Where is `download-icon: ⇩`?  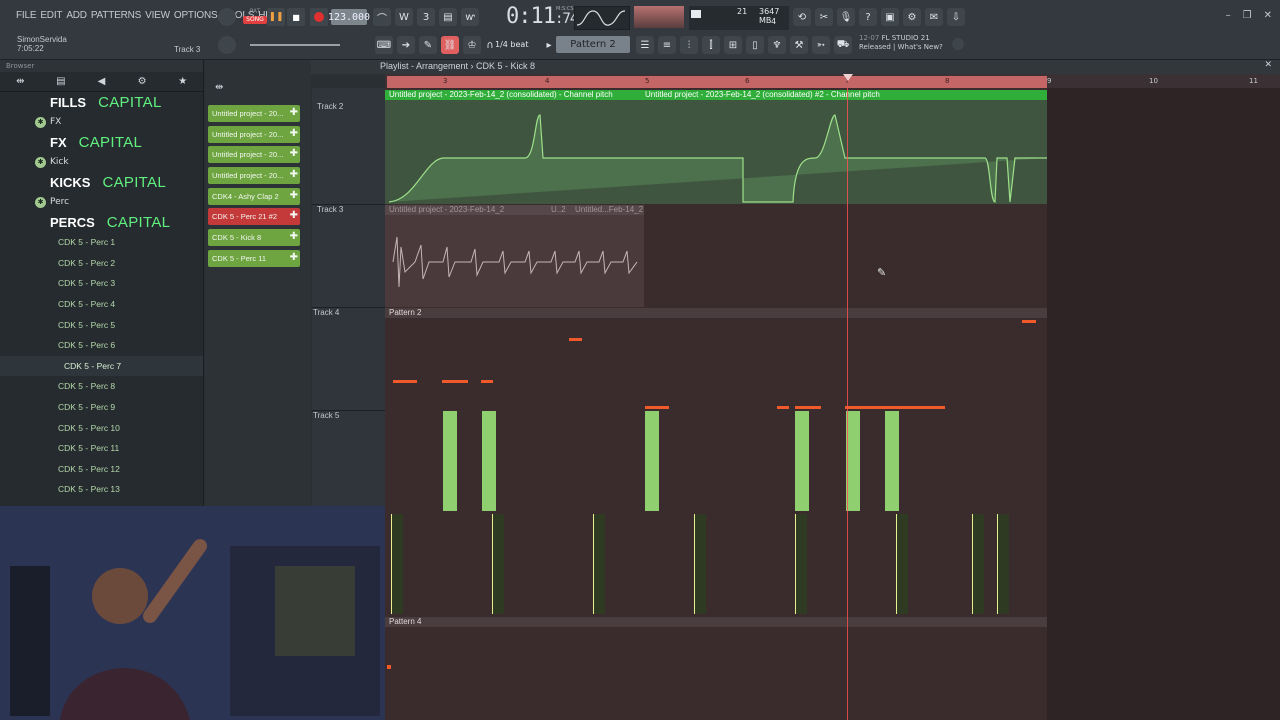
download-icon: ⇩ is located at coordinates (956, 17).